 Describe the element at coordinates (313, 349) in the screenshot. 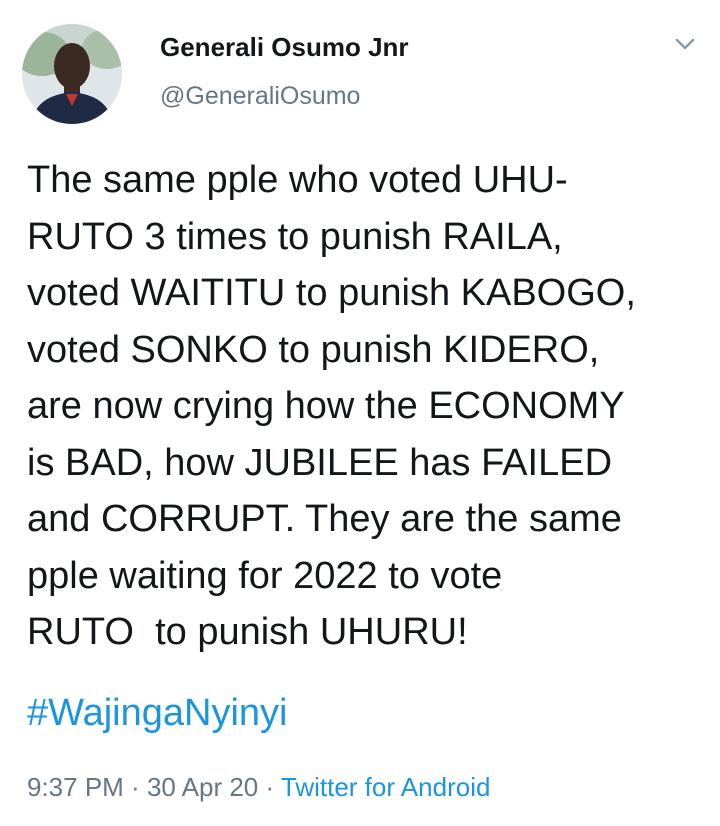

I see `tweet-text-line: voted SONKO to punish KIDERO,` at that location.